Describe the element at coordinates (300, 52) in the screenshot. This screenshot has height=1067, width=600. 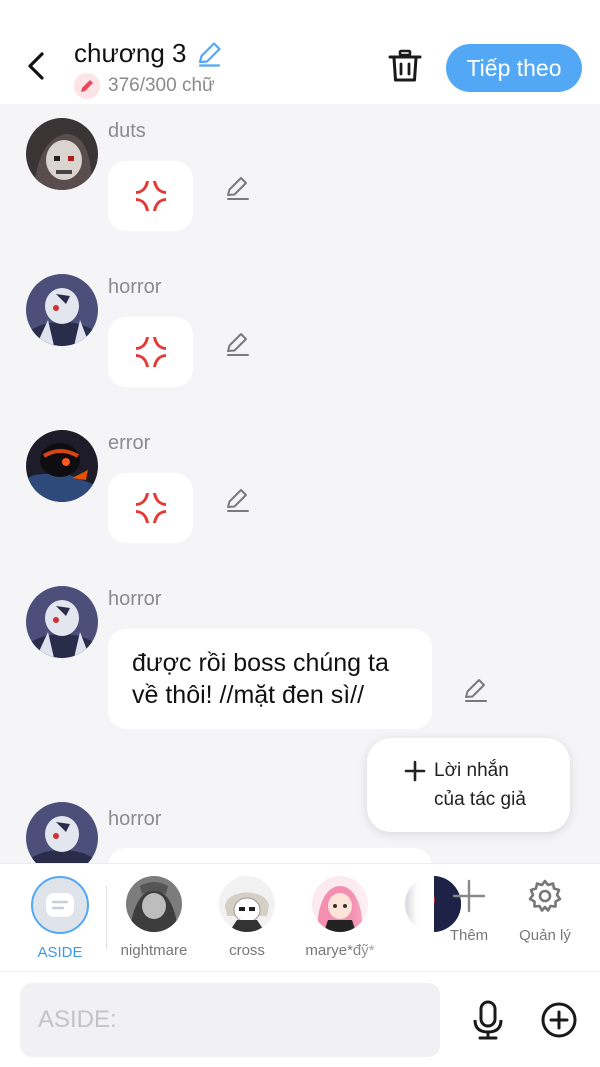
I see `top-bar: chương 3 376/300 chữ Tiếp theo` at that location.